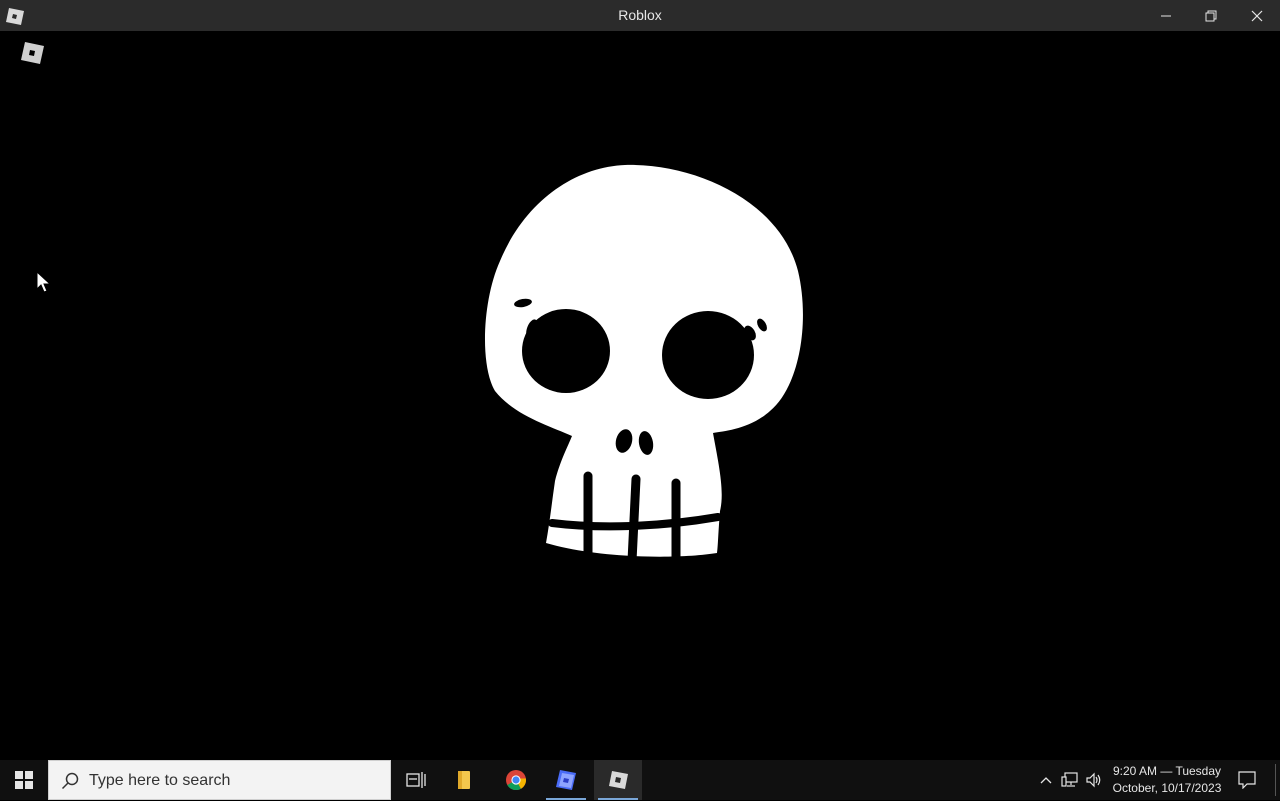  I want to click on chrome-icon, so click(516, 780).